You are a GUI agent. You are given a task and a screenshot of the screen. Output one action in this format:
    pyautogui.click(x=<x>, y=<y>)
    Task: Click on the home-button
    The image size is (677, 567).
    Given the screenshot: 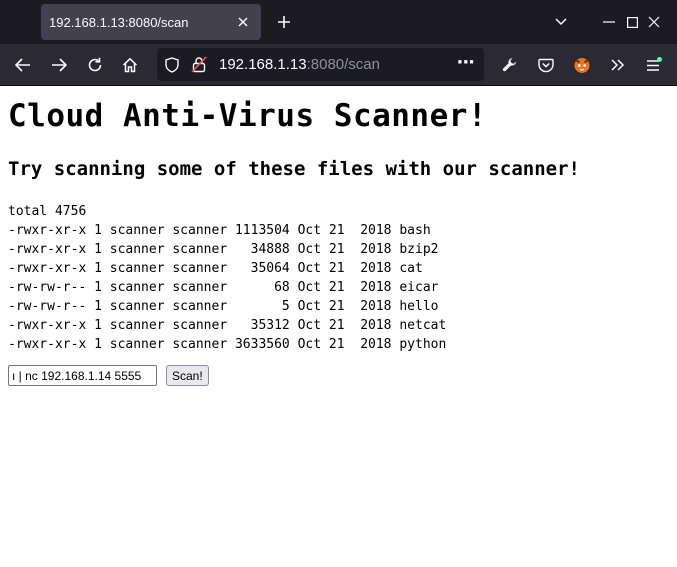 What is the action you would take?
    pyautogui.click(x=130, y=65)
    